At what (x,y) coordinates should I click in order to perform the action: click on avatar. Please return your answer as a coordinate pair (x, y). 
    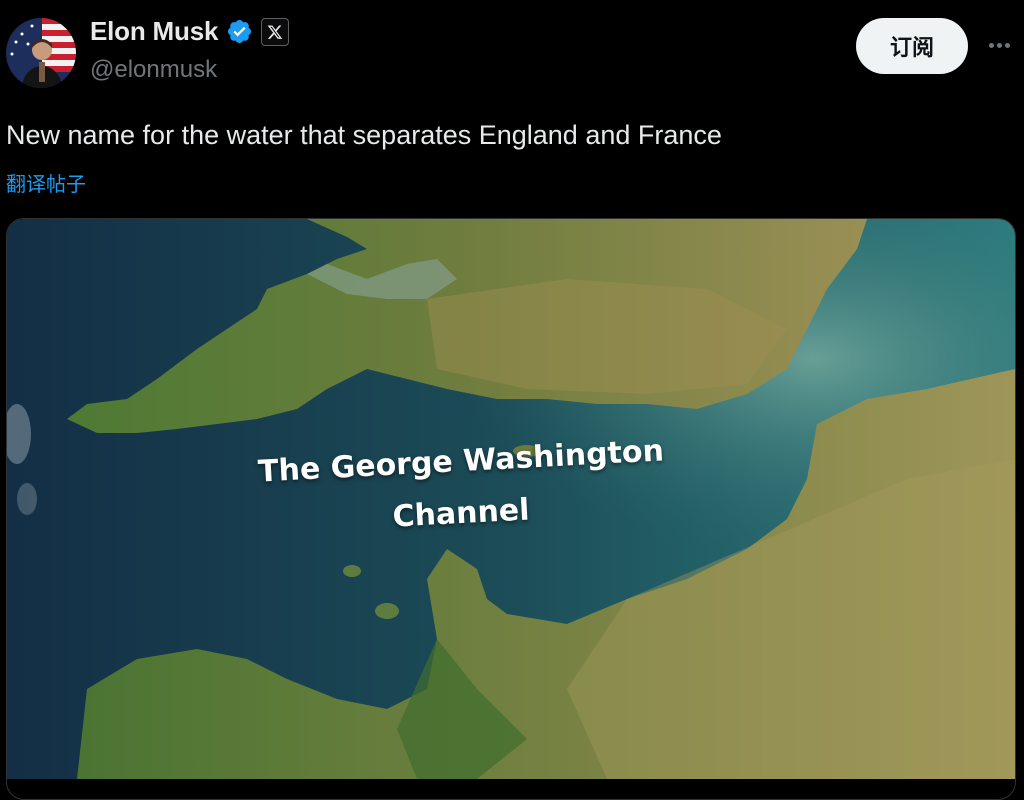
    Looking at the image, I should click on (41, 53).